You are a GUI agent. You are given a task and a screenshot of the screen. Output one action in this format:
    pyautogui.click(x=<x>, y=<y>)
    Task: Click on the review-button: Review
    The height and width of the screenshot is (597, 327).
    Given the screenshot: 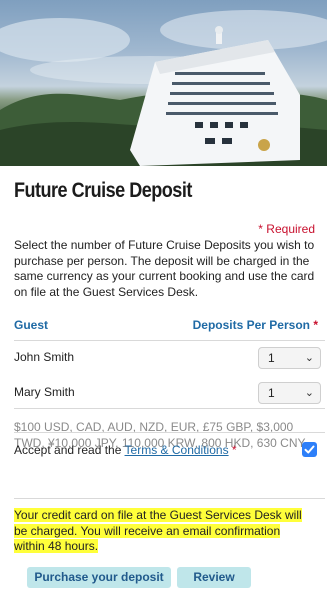 What is the action you would take?
    pyautogui.click(x=214, y=577)
    